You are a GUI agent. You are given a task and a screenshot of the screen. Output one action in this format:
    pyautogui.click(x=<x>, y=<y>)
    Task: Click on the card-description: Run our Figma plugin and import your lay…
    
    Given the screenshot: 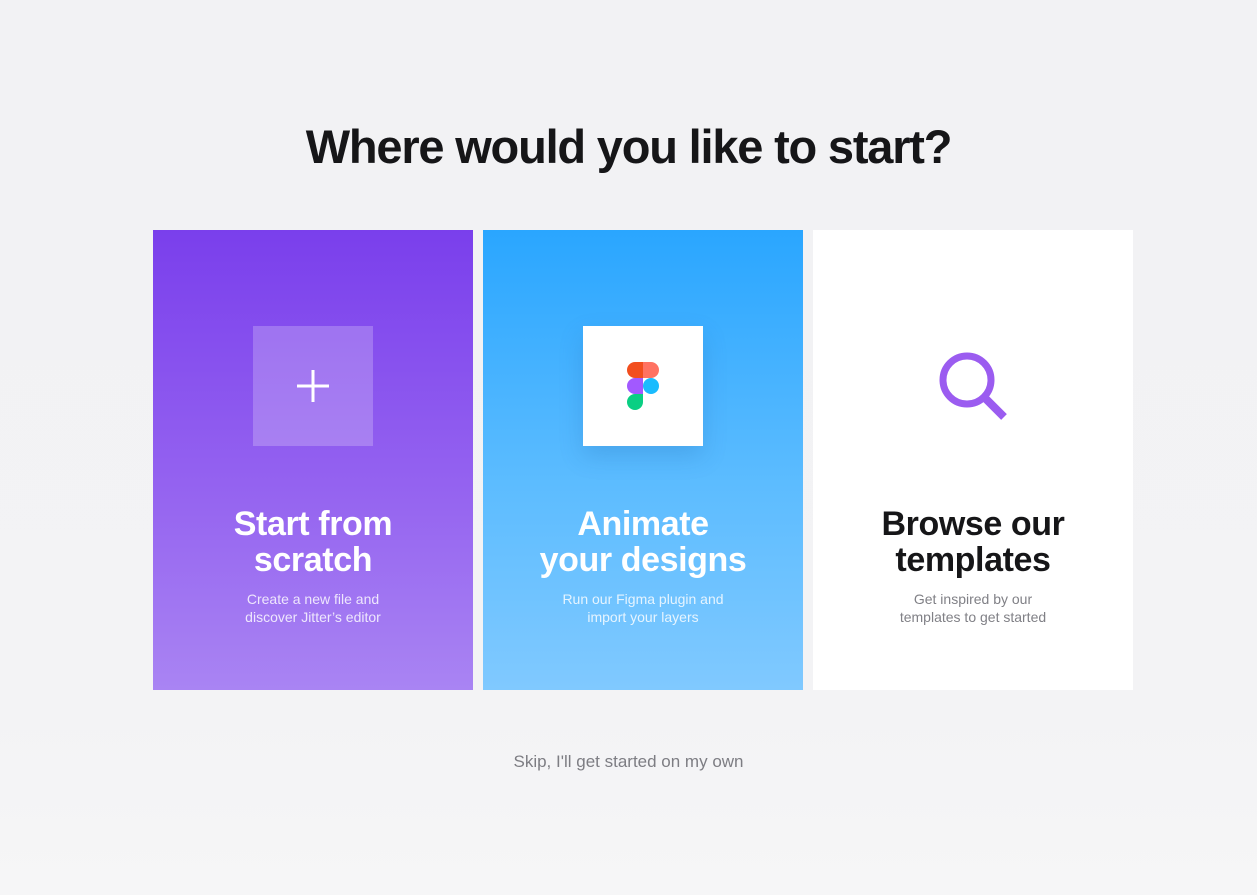 What is the action you would take?
    pyautogui.click(x=643, y=608)
    